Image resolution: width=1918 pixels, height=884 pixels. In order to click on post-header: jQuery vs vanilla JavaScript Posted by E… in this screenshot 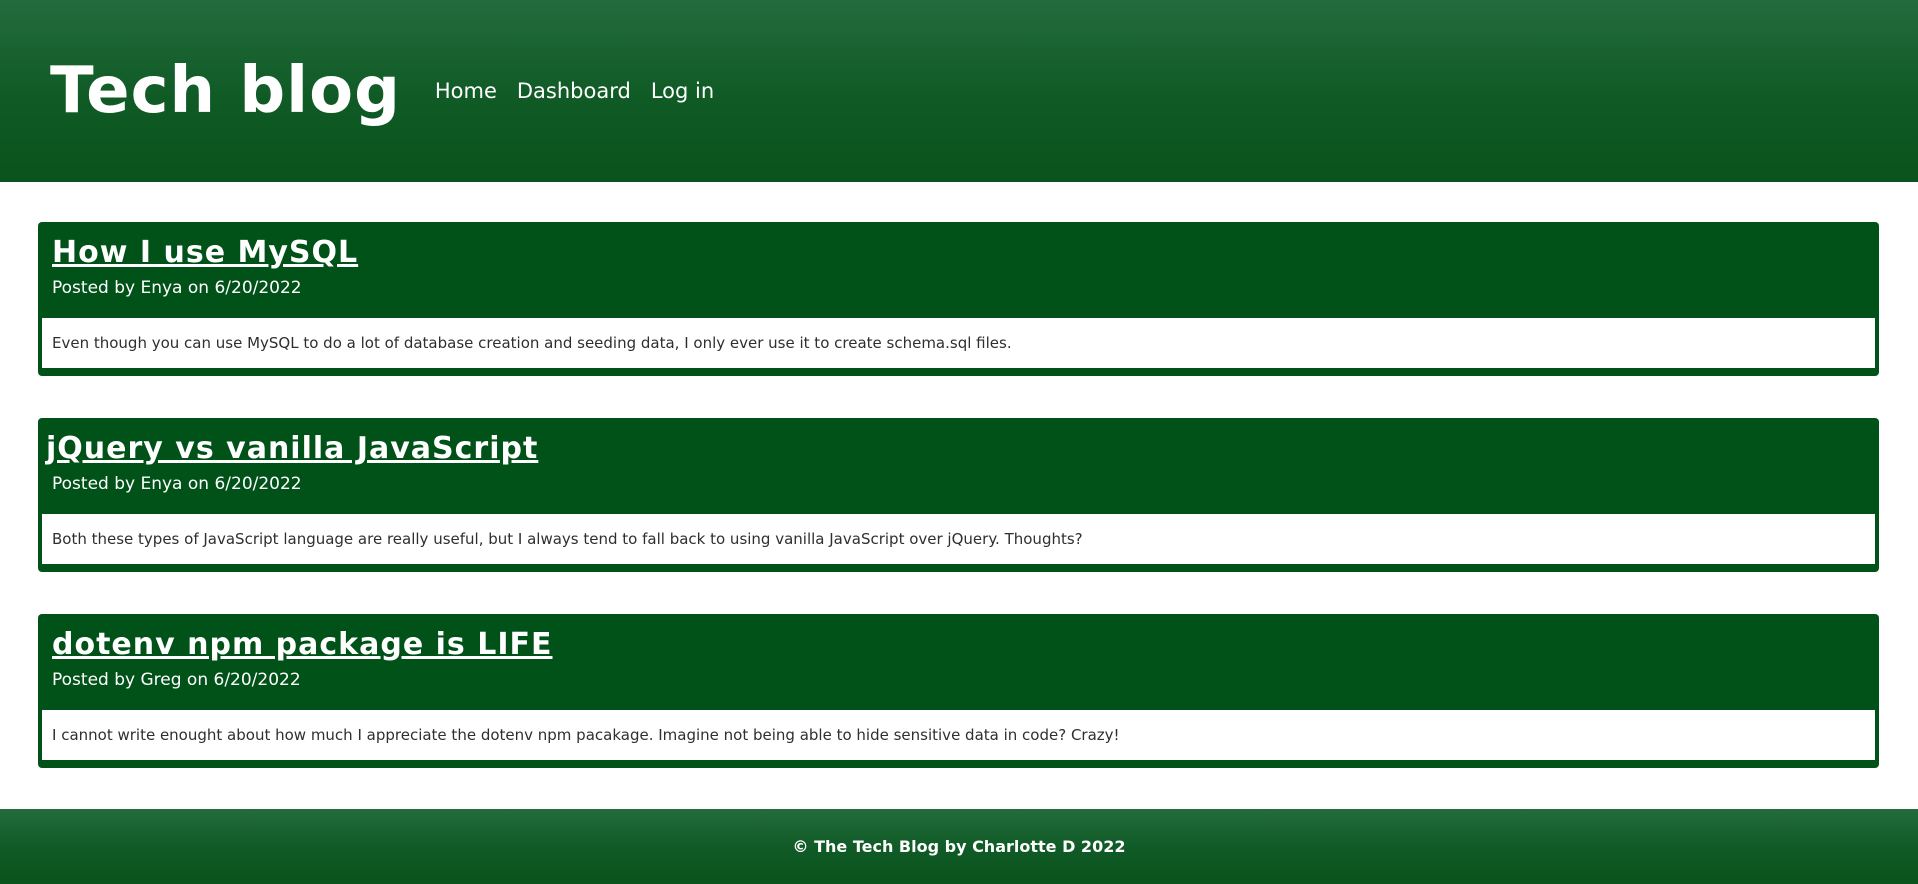, I will do `click(958, 468)`.